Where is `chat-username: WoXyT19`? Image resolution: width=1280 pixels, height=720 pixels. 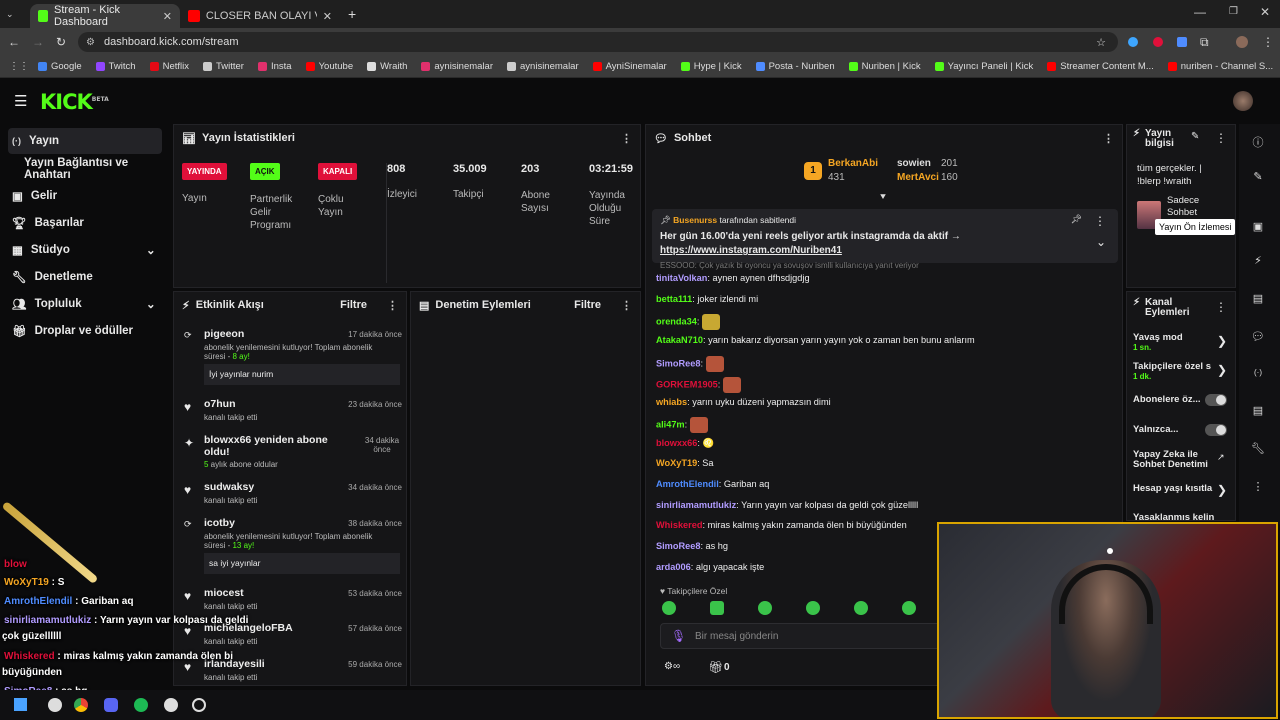
chat-username: WoXyT19 is located at coordinates (676, 463).